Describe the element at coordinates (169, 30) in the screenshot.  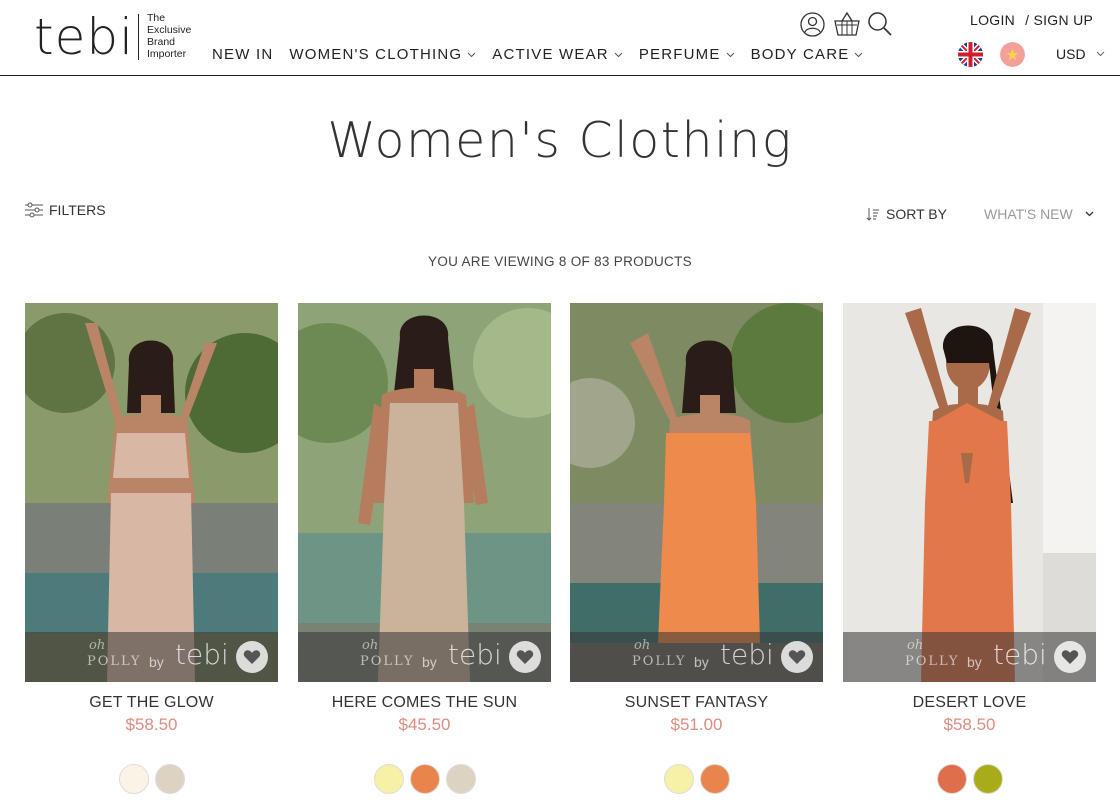
I see `tagline-line: Exclusive` at that location.